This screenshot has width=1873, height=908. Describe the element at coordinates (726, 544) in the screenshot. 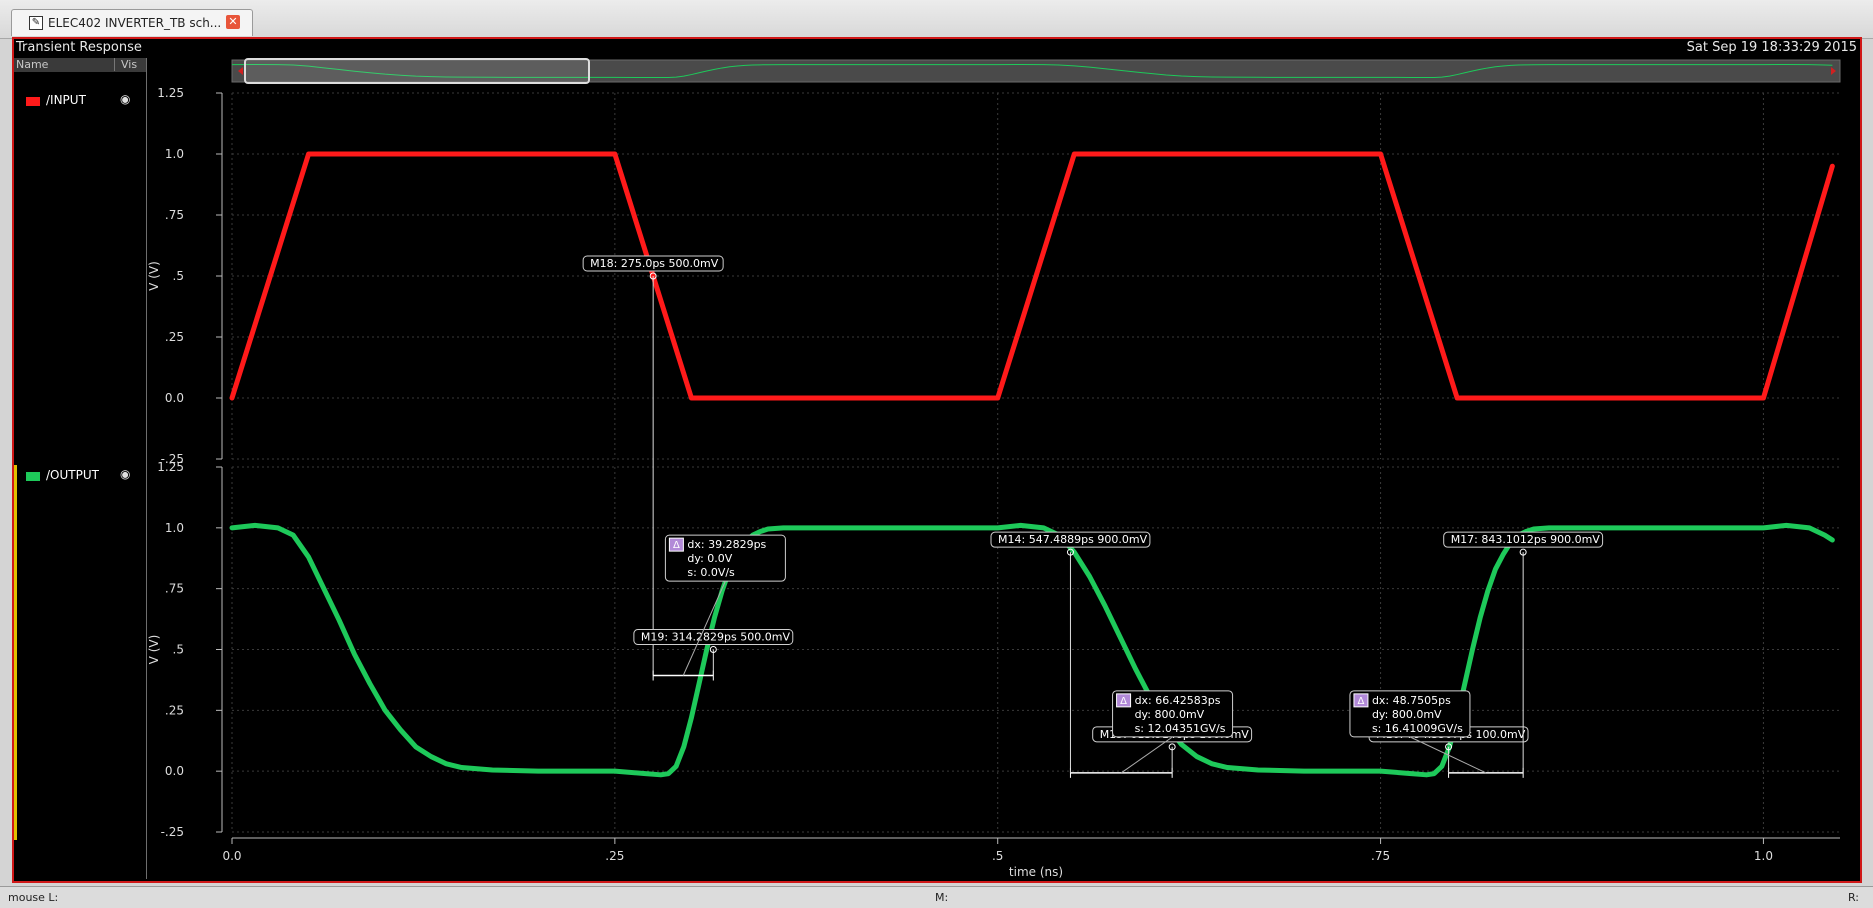

I see `delta-dx: dx: 39.2829ps` at that location.